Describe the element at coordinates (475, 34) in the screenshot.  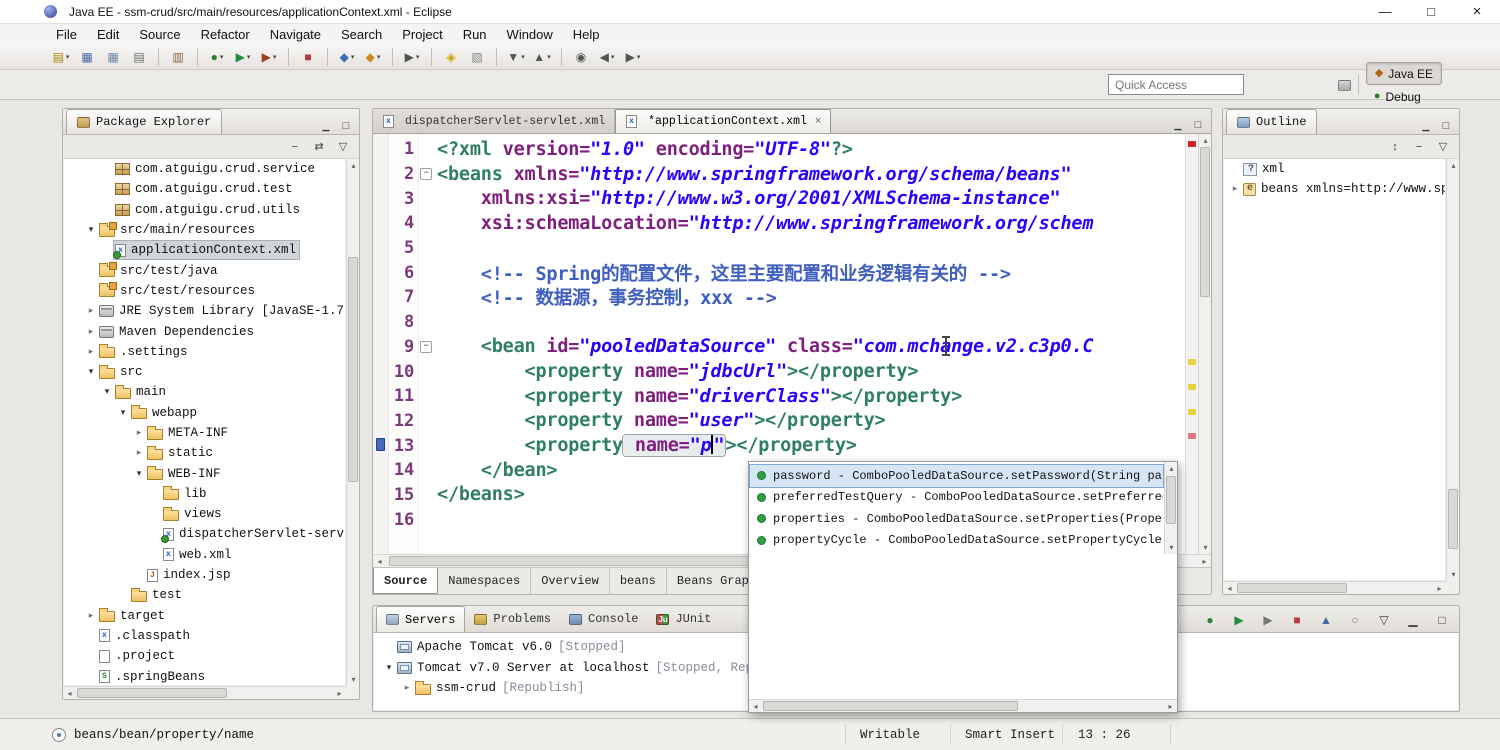
I see `menu-run: Run` at that location.